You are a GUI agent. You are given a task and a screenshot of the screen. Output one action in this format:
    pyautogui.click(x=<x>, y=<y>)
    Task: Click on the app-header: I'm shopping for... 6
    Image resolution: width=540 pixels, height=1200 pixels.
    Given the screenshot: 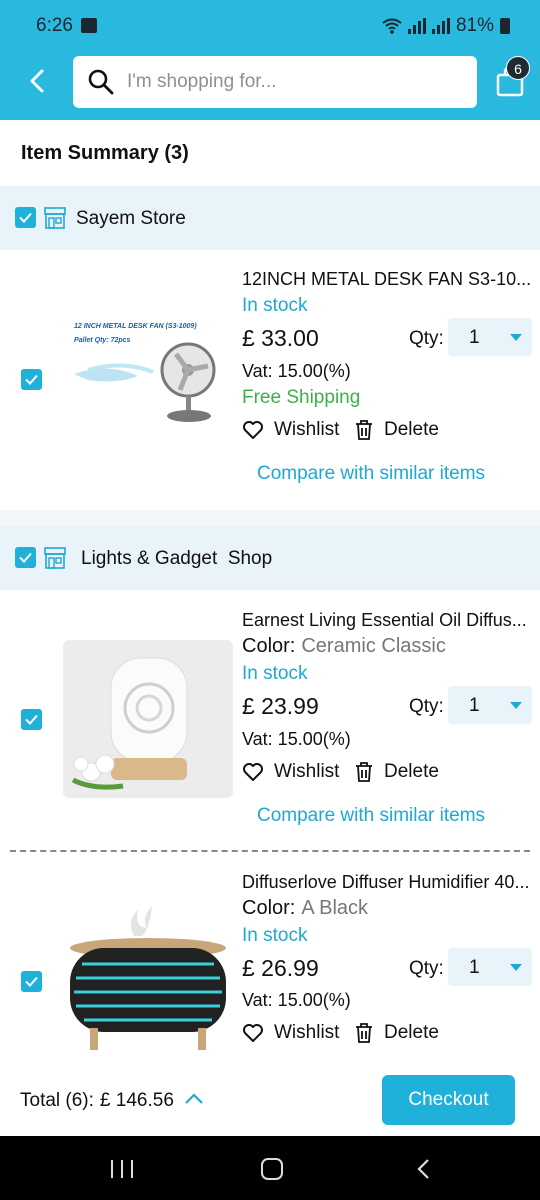 What is the action you would take?
    pyautogui.click(x=270, y=85)
    